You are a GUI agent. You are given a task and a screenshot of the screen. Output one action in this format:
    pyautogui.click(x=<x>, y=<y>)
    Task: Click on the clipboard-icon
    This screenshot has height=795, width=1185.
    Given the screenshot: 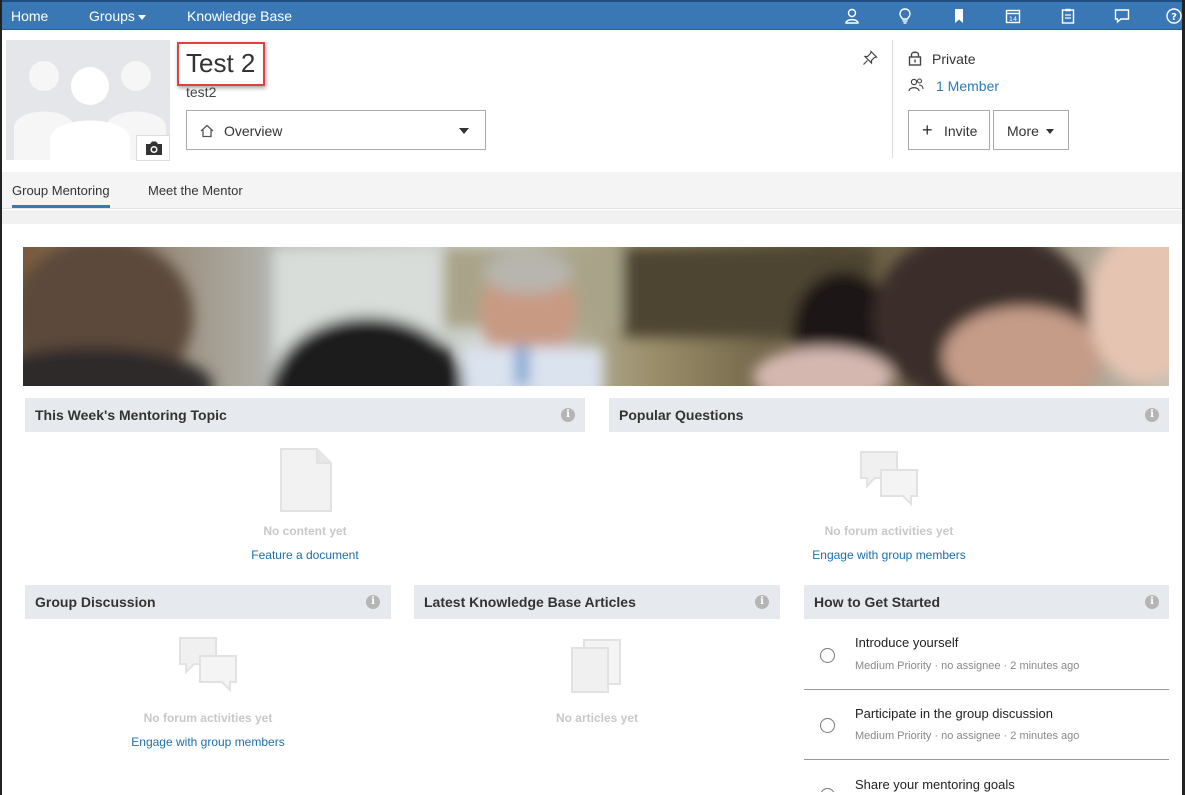 What is the action you would take?
    pyautogui.click(x=1068, y=16)
    